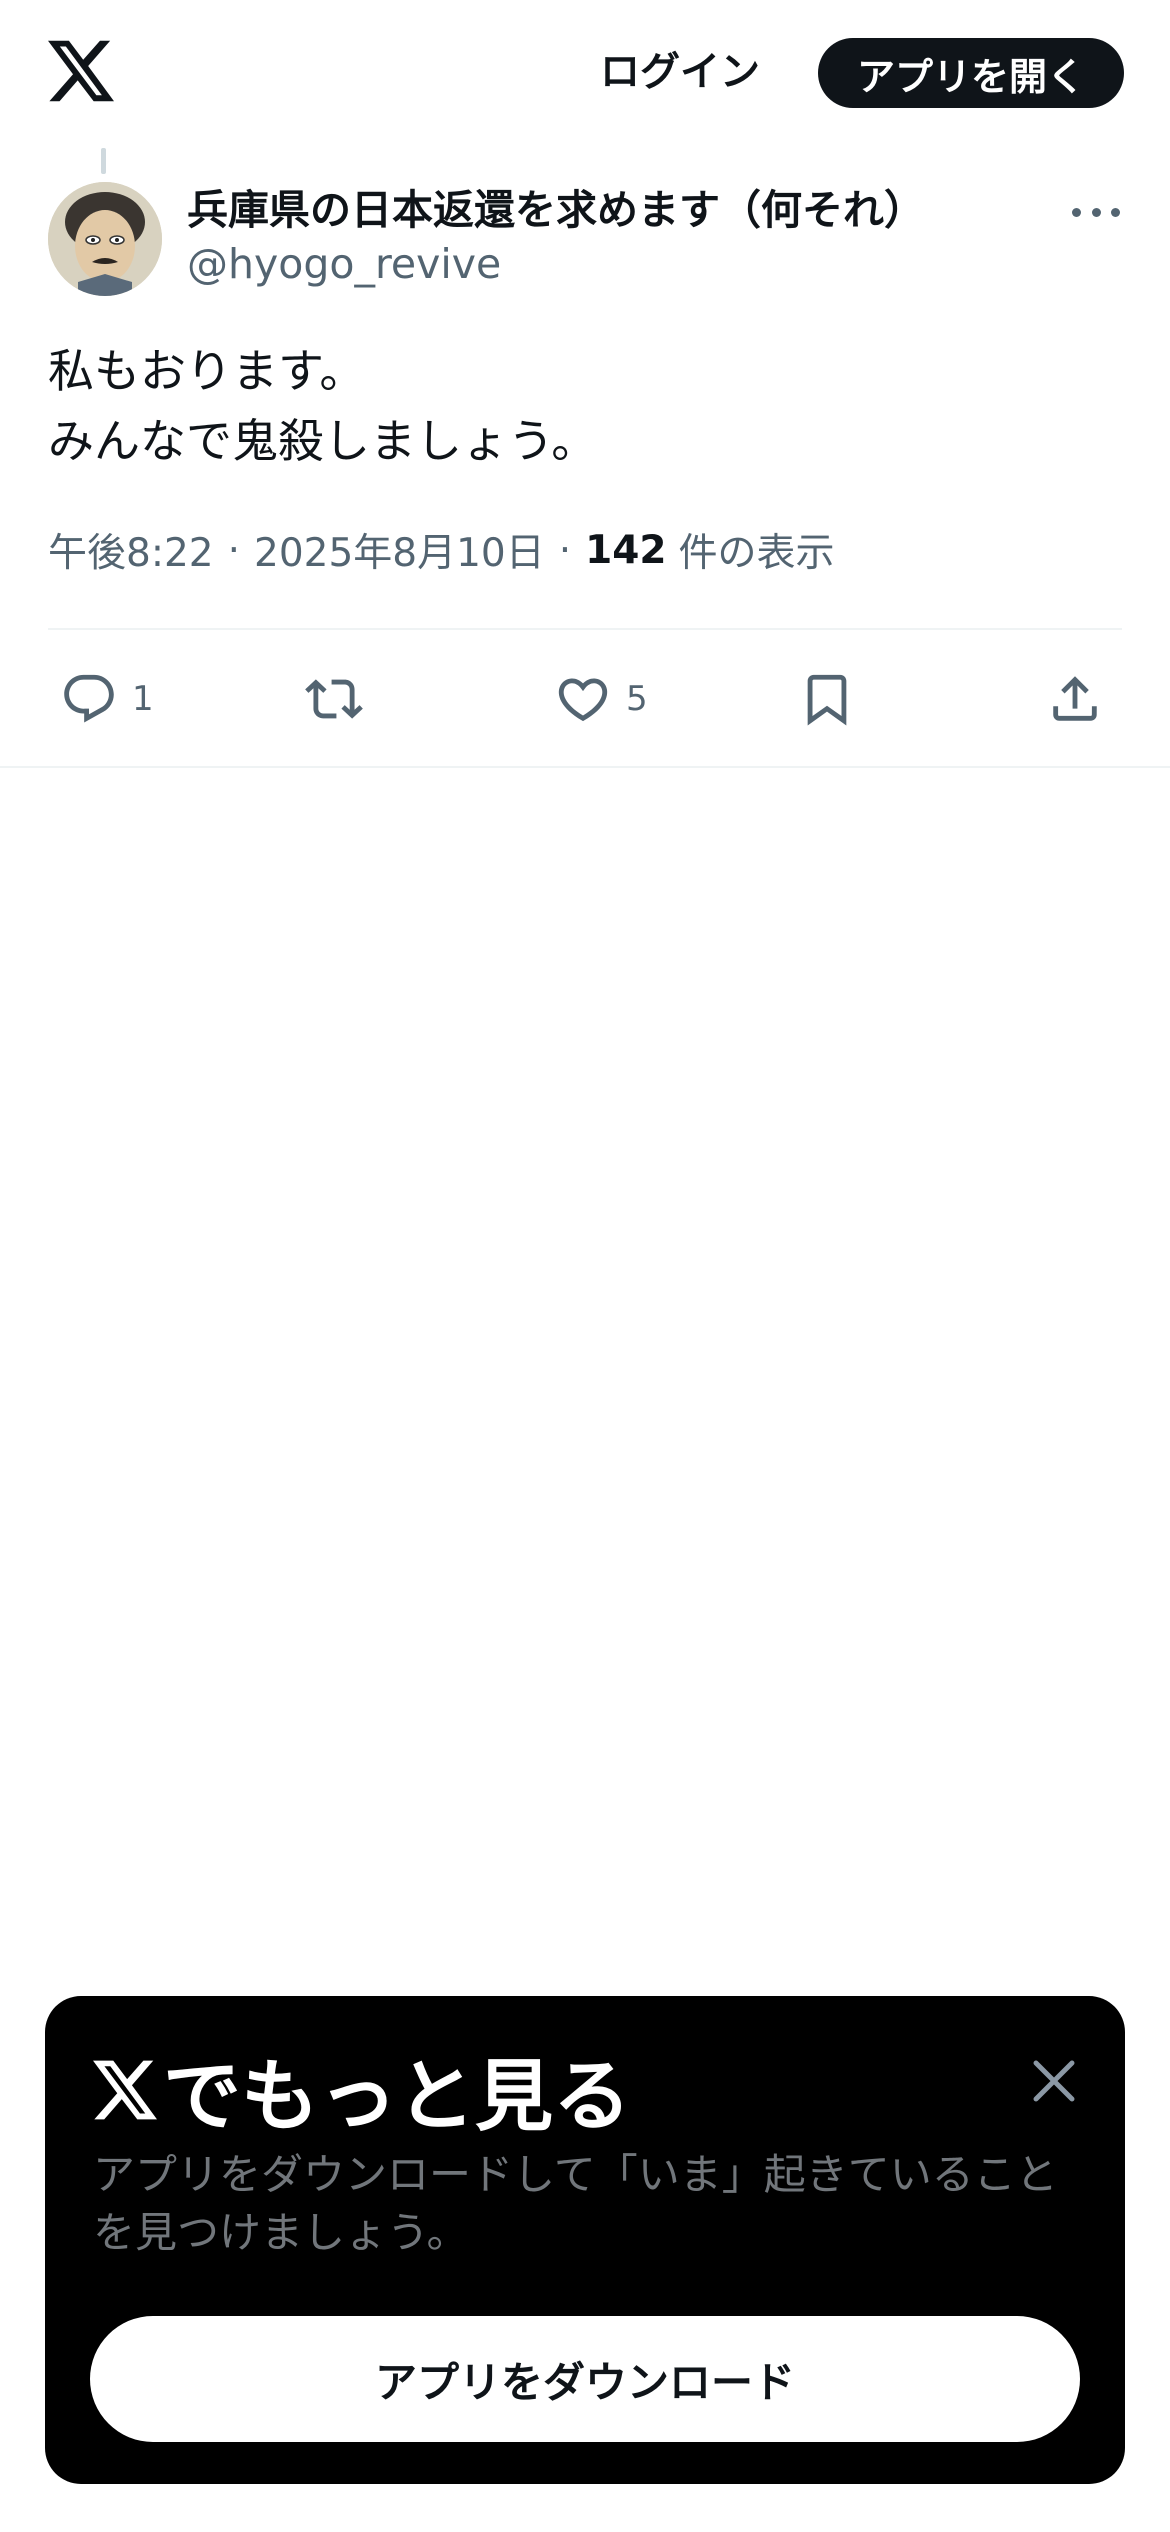 Image resolution: width=1170 pixels, height=2532 pixels. I want to click on retweet-button, so click(334, 699).